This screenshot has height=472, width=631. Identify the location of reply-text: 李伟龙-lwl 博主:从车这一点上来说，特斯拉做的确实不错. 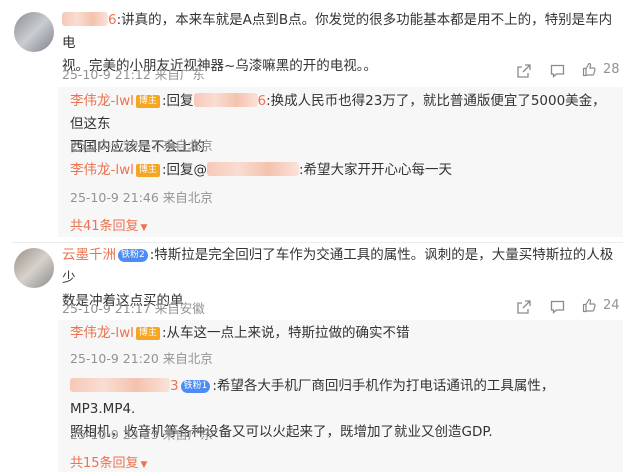
(240, 333).